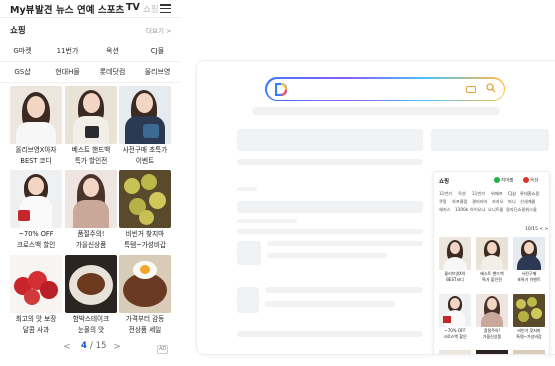  I want to click on shopping-header: 쇼핑 더보기 >, so click(90, 31).